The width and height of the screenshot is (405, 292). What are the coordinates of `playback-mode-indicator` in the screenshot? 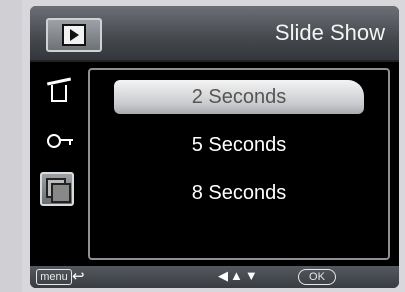 It's located at (74, 35).